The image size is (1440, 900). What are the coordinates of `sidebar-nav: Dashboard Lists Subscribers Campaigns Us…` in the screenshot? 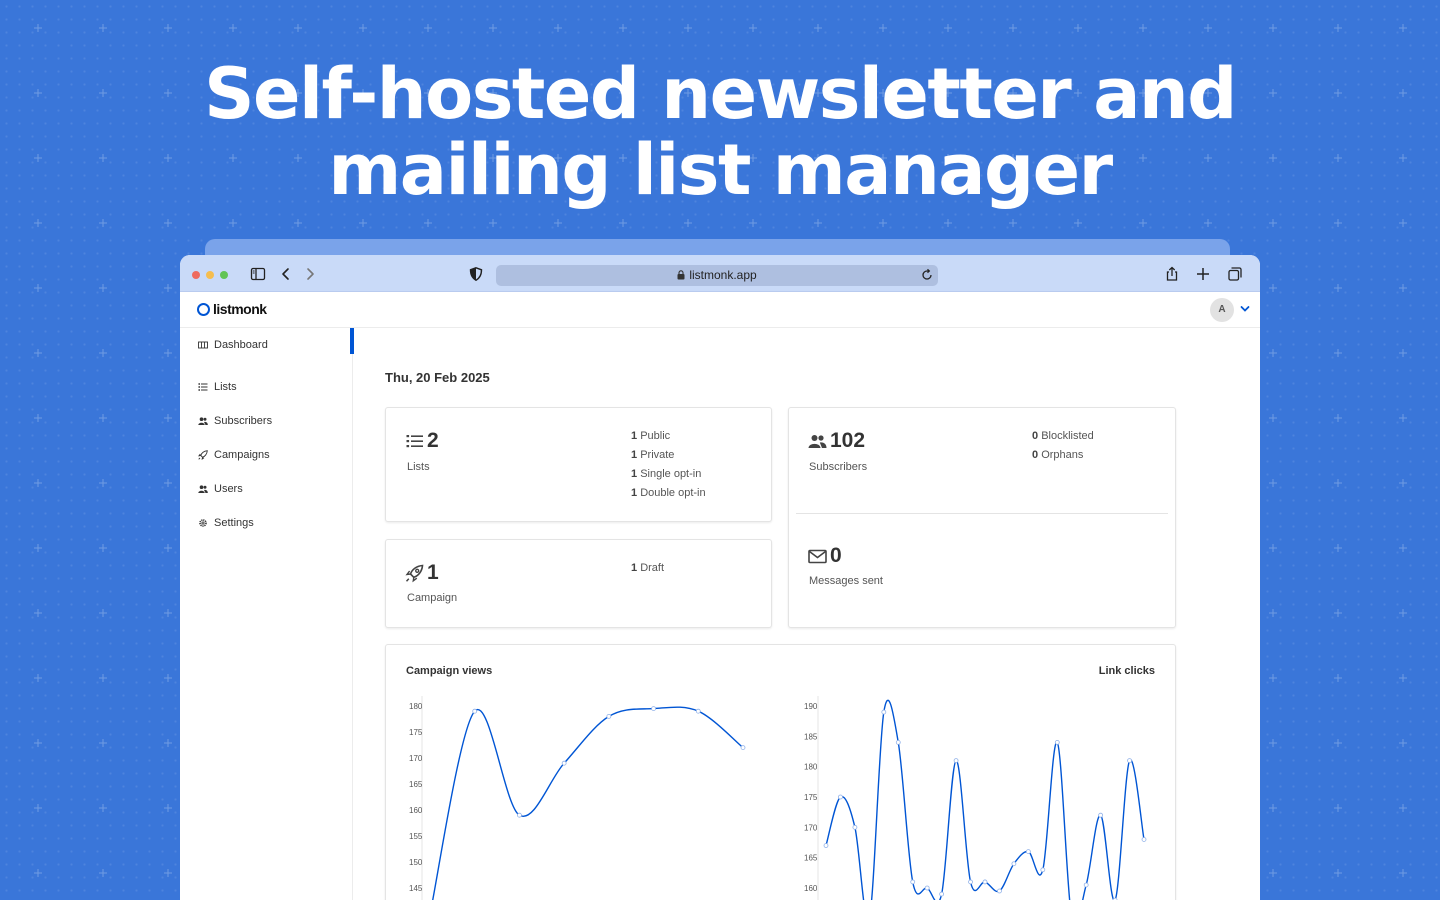 It's located at (271, 614).